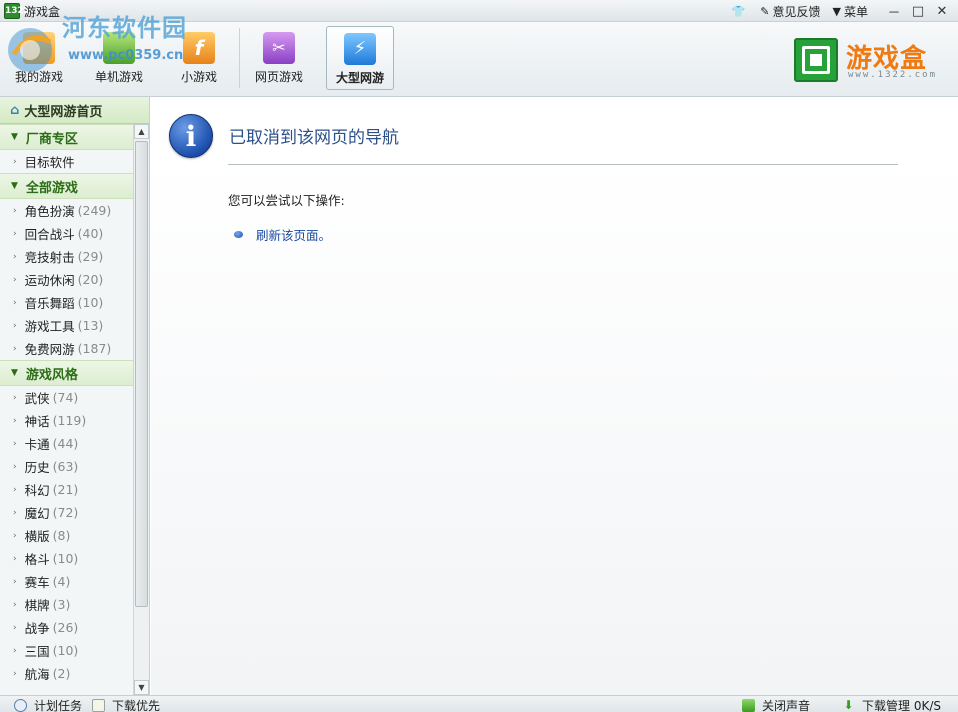 This screenshot has height=712, width=958. What do you see at coordinates (198, 77) in the screenshot?
I see `tab-label: 小游戏` at bounding box center [198, 77].